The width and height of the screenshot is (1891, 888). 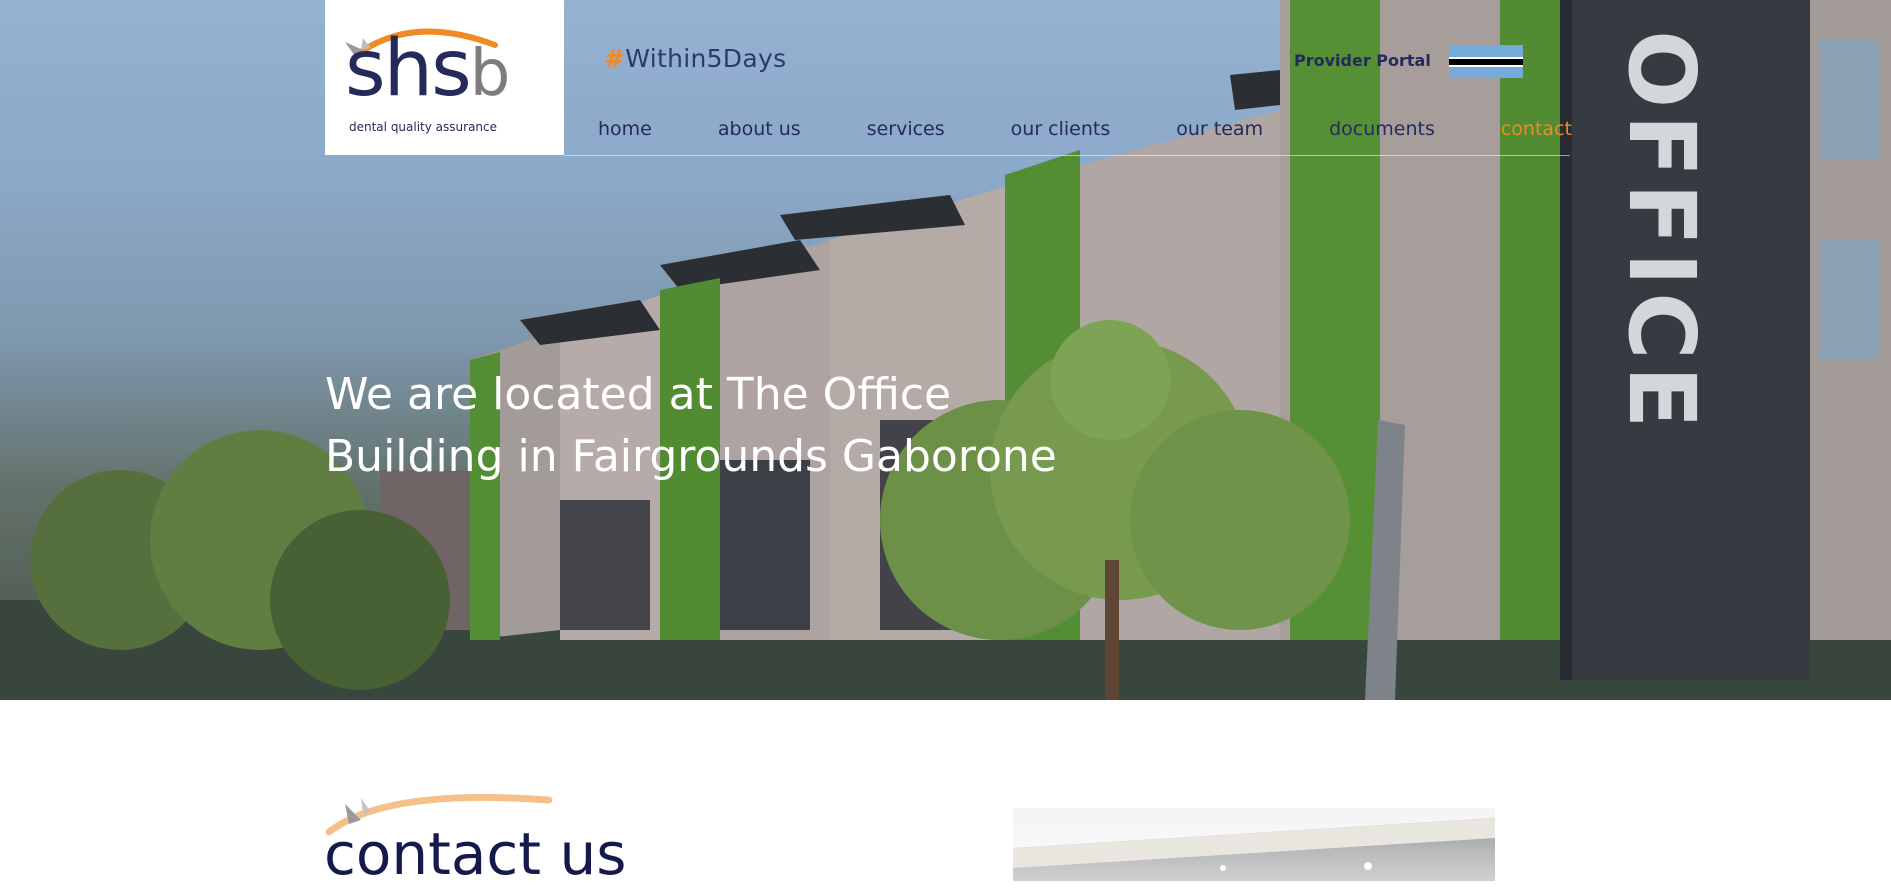 What do you see at coordinates (428, 69) in the screenshot?
I see `logo-wordmark: shsb` at bounding box center [428, 69].